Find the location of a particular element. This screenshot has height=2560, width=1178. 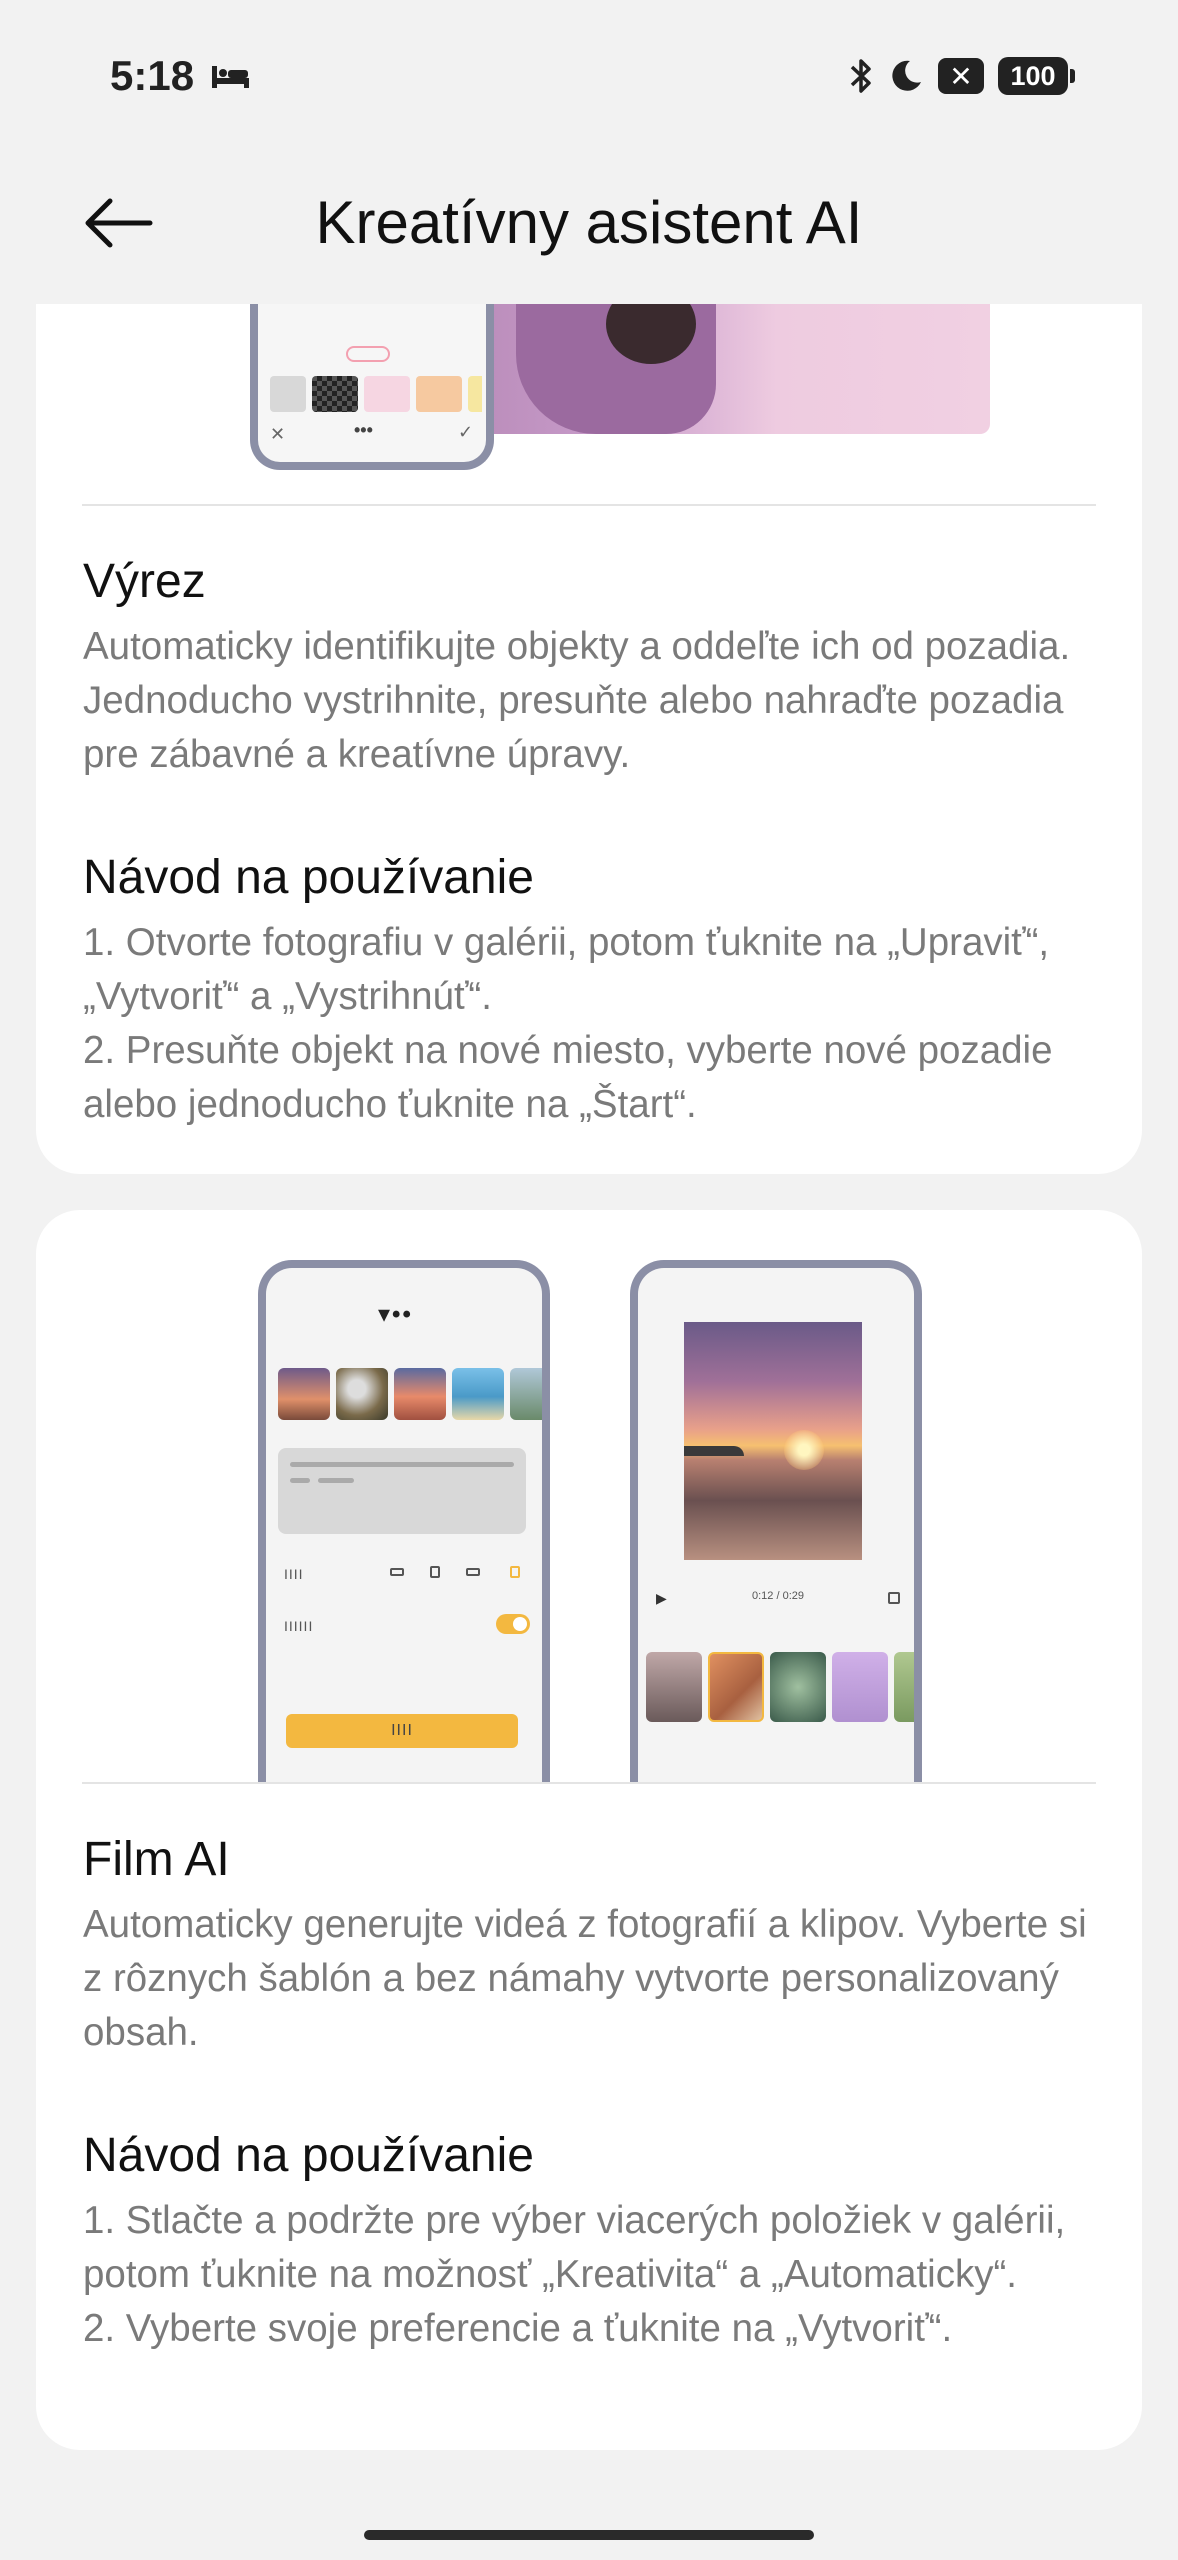

section-title: Film AI is located at coordinates (156, 1859).